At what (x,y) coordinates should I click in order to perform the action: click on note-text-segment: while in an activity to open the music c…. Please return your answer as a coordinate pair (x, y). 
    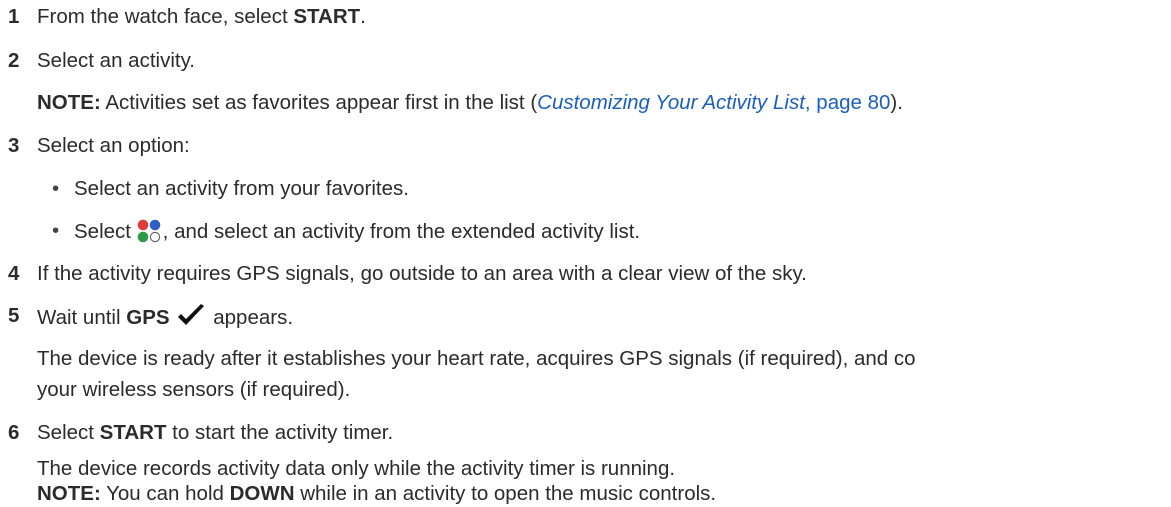
    Looking at the image, I should click on (505, 493).